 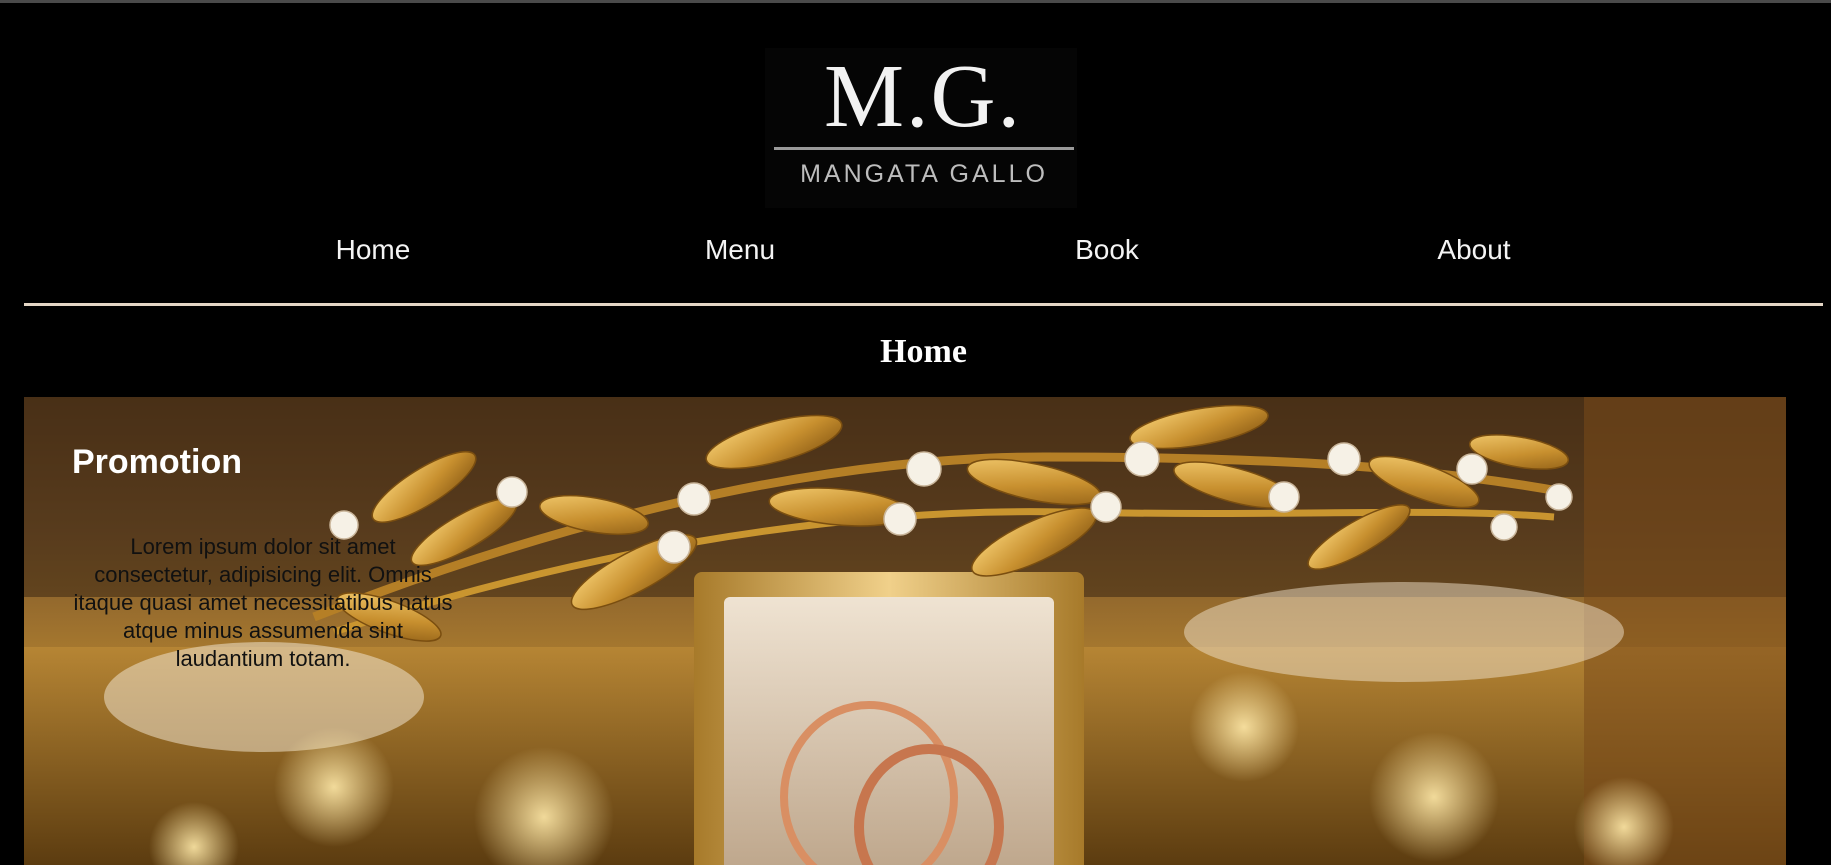 I want to click on top-border, so click(x=915, y=1).